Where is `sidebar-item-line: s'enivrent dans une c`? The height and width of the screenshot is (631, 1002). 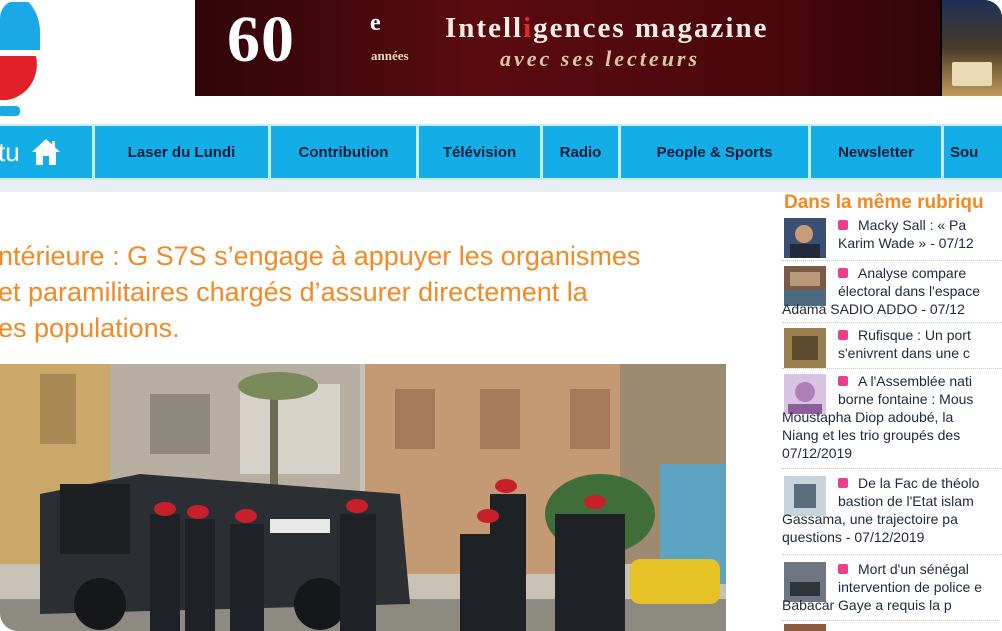
sidebar-item-line: s'enivrent dans une c is located at coordinates (904, 353).